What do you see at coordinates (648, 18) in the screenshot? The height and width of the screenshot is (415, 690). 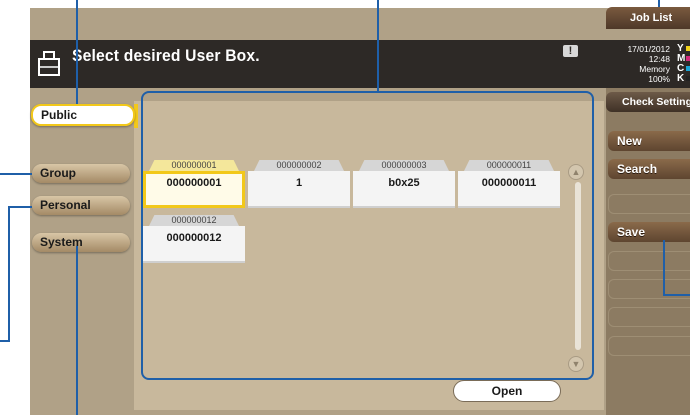 I see `job-list-button: Job List` at bounding box center [648, 18].